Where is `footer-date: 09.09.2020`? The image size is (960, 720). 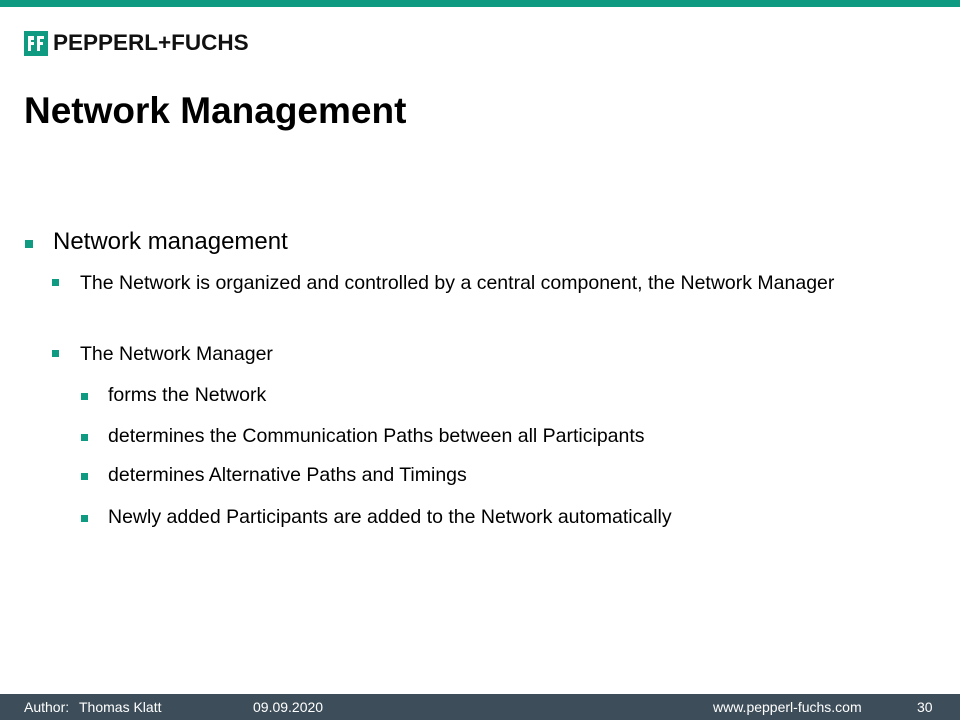 footer-date: 09.09.2020 is located at coordinates (288, 707).